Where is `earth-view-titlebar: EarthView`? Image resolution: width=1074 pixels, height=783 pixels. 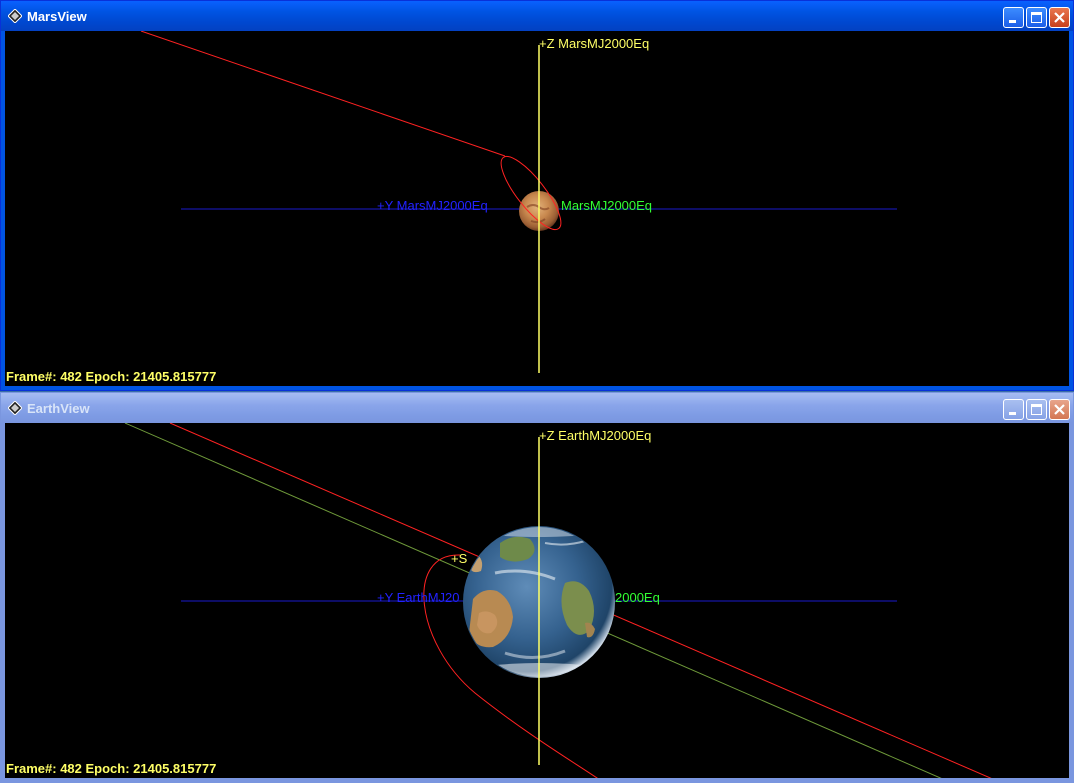
earth-view-titlebar: EarthView is located at coordinates (537, 408).